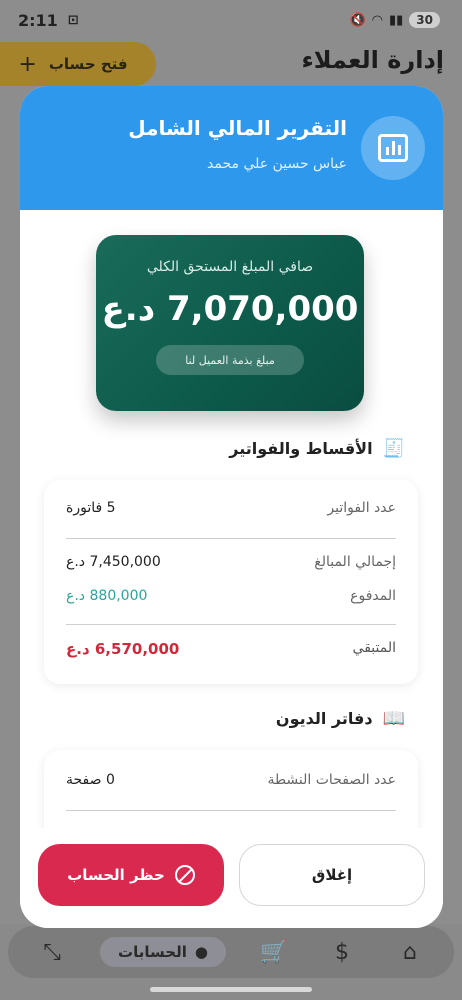  Describe the element at coordinates (27, 64) in the screenshot. I see `plus-icon: +` at that location.